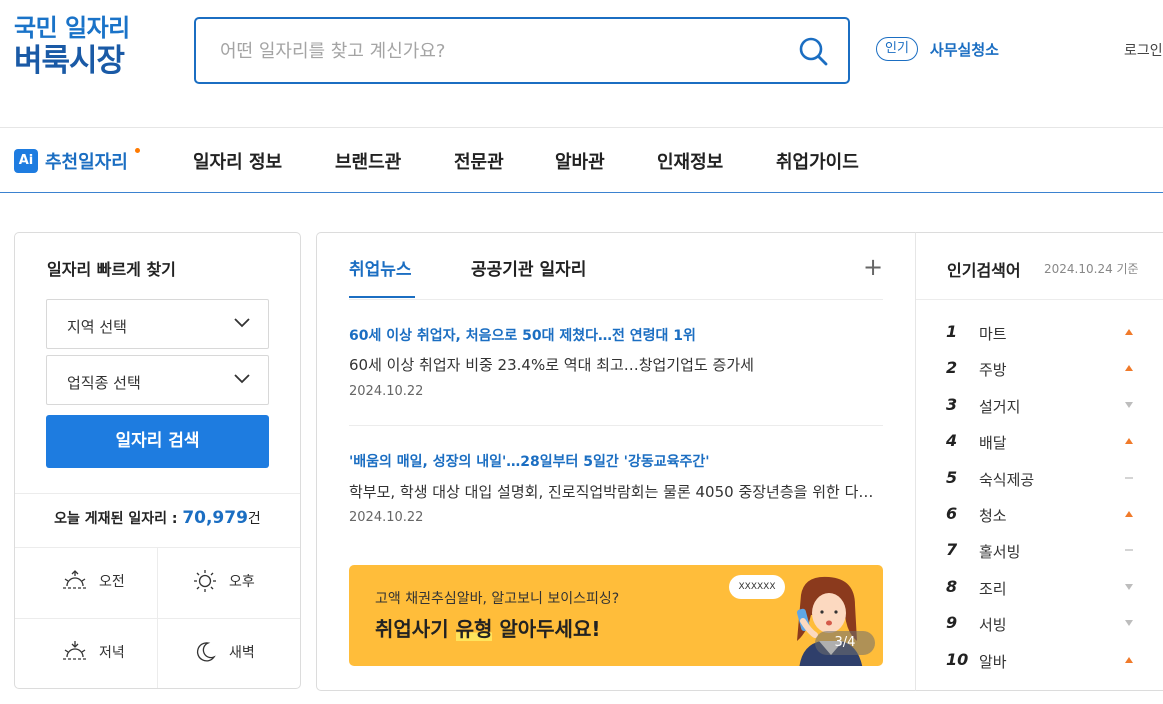 This screenshot has width=1163, height=704. Describe the element at coordinates (1143, 50) in the screenshot. I see `login-link: 로그인` at that location.